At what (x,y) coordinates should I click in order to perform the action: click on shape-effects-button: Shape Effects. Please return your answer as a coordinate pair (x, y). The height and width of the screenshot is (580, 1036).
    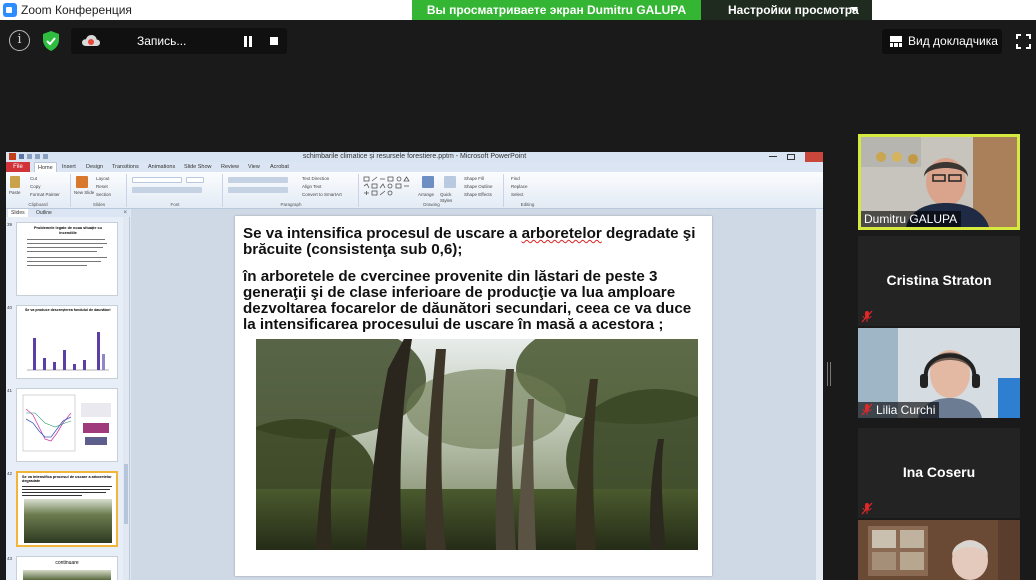
    Looking at the image, I should click on (478, 194).